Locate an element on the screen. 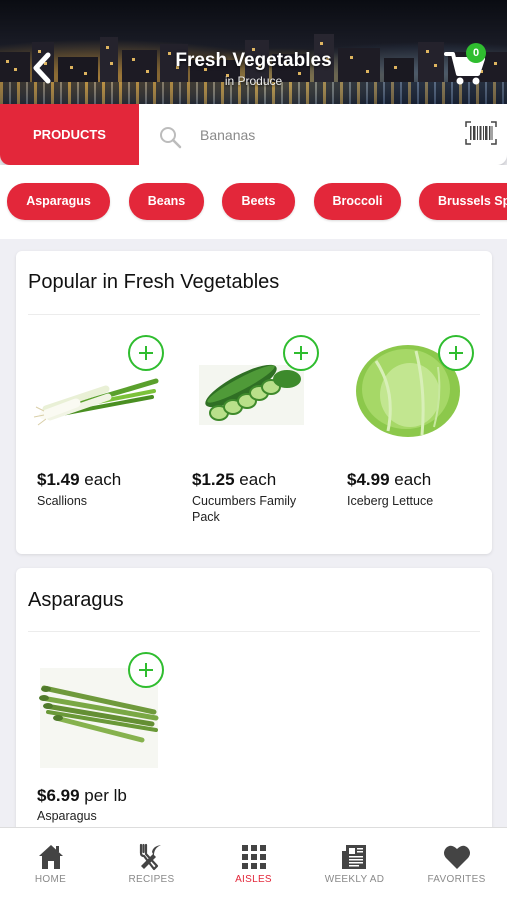 This screenshot has height=900, width=507. search-icon is located at coordinates (171, 138).